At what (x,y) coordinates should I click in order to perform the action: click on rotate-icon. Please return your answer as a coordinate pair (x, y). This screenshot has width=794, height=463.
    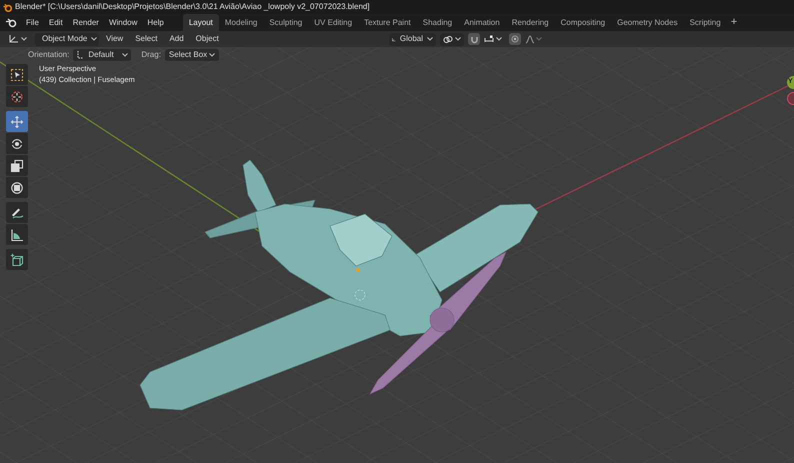
    Looking at the image, I should click on (17, 143).